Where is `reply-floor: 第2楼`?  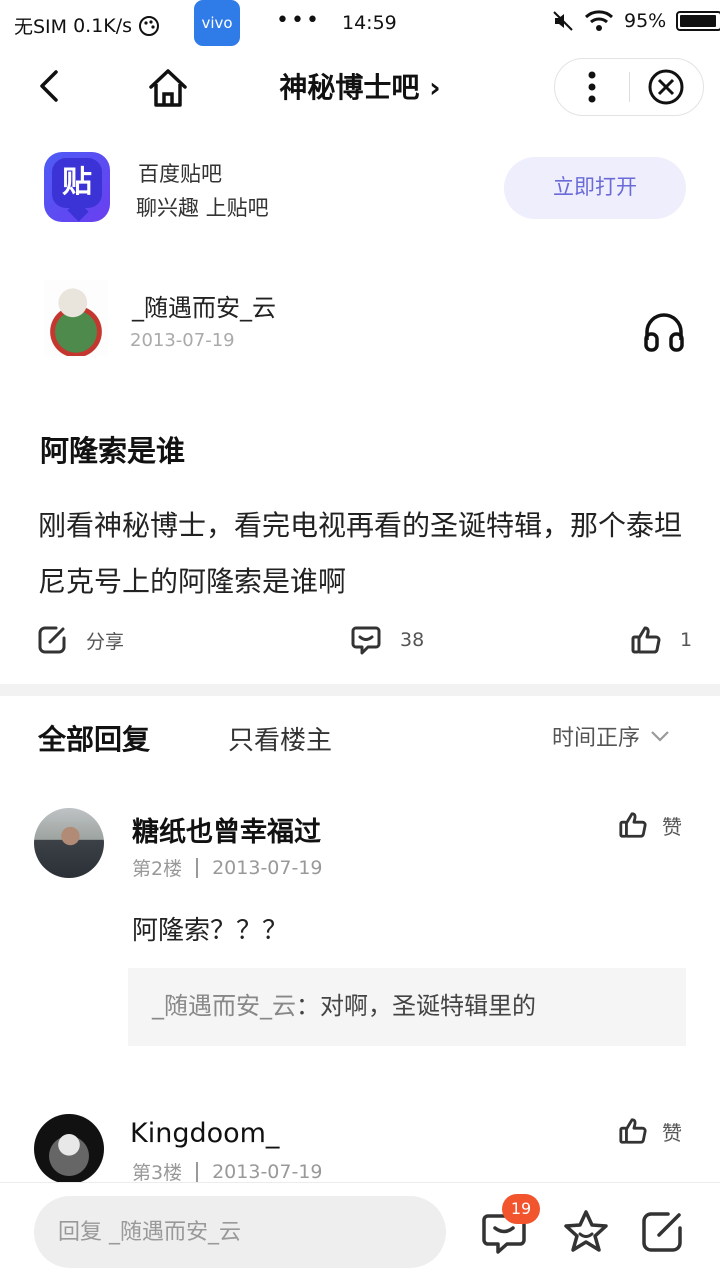
reply-floor: 第2楼 is located at coordinates (157, 869).